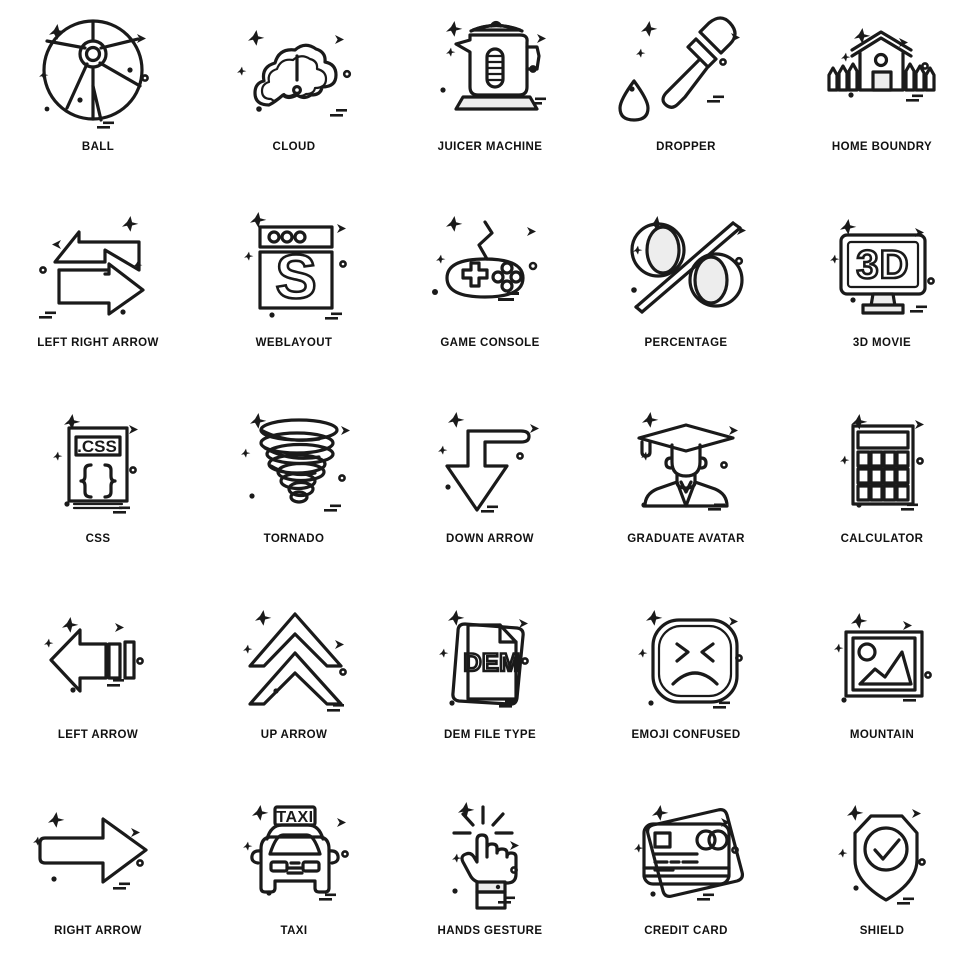 This screenshot has height=980, width=980. Describe the element at coordinates (883, 658) in the screenshot. I see `mountain-icon` at that location.